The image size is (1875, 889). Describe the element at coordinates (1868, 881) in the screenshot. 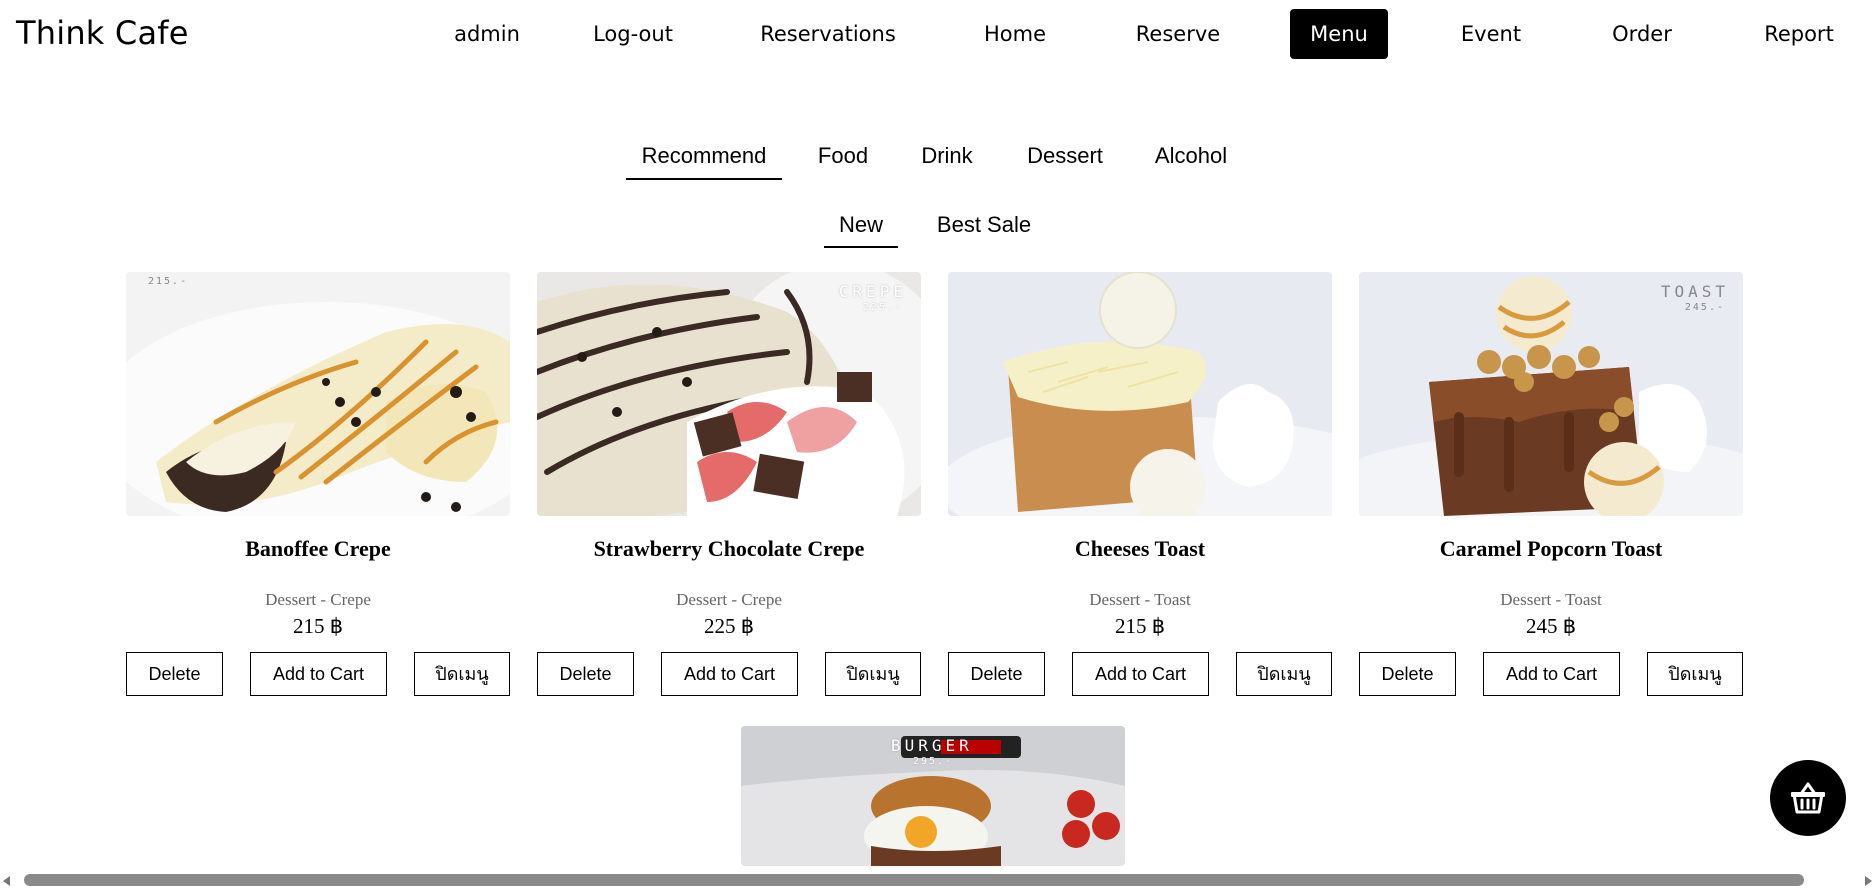

I see `scroll-right-icon` at that location.